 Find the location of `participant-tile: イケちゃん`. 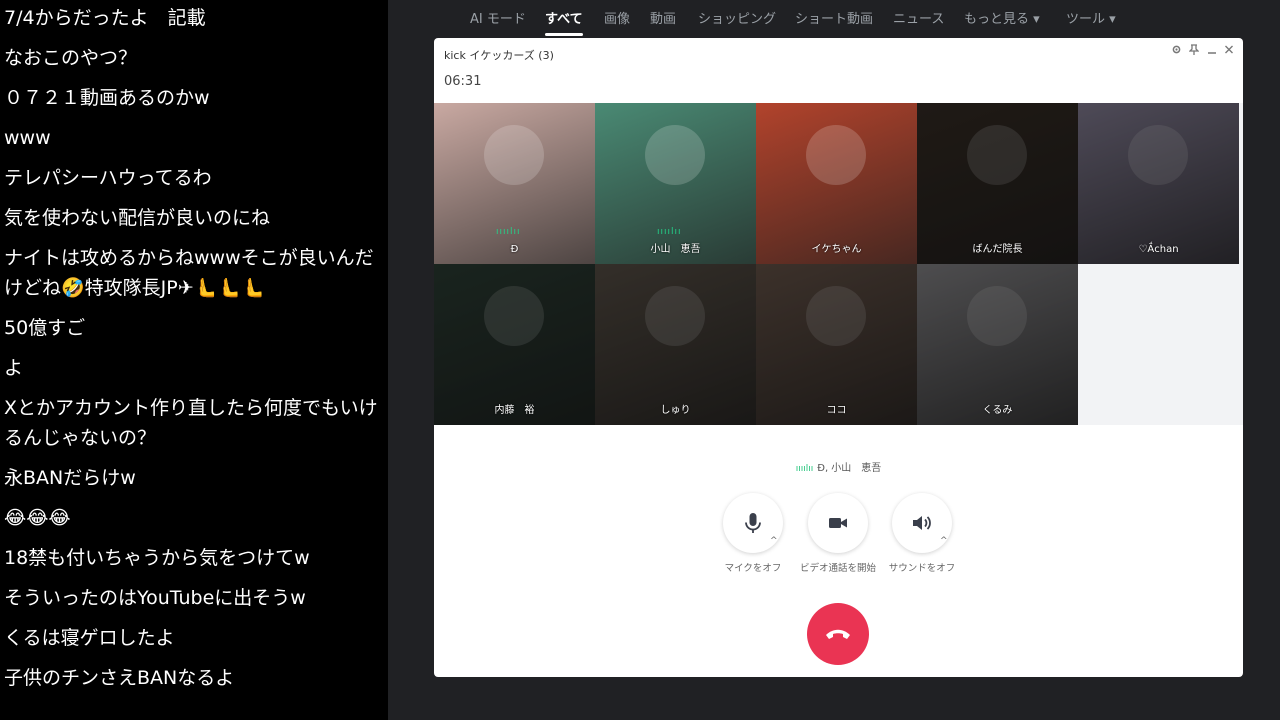

participant-tile: イケちゃん is located at coordinates (836, 183).